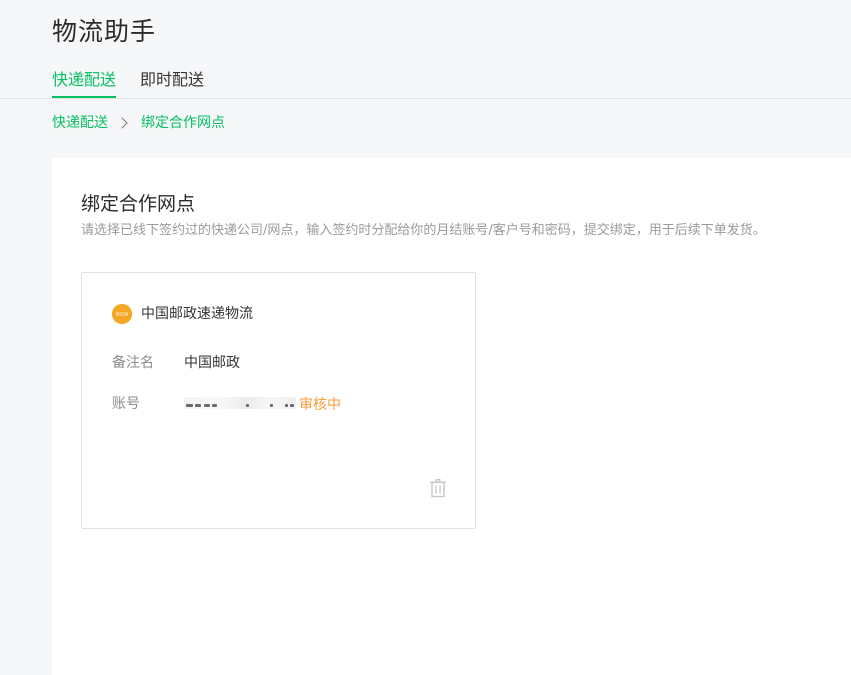  Describe the element at coordinates (240, 402) in the screenshot. I see `masked-account-number` at that location.